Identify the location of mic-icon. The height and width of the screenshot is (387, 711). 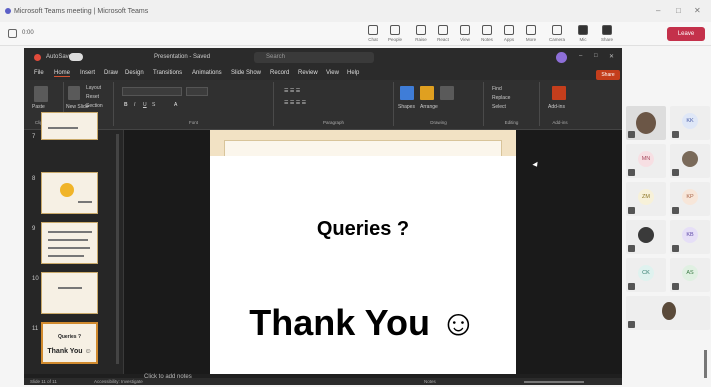
(583, 30).